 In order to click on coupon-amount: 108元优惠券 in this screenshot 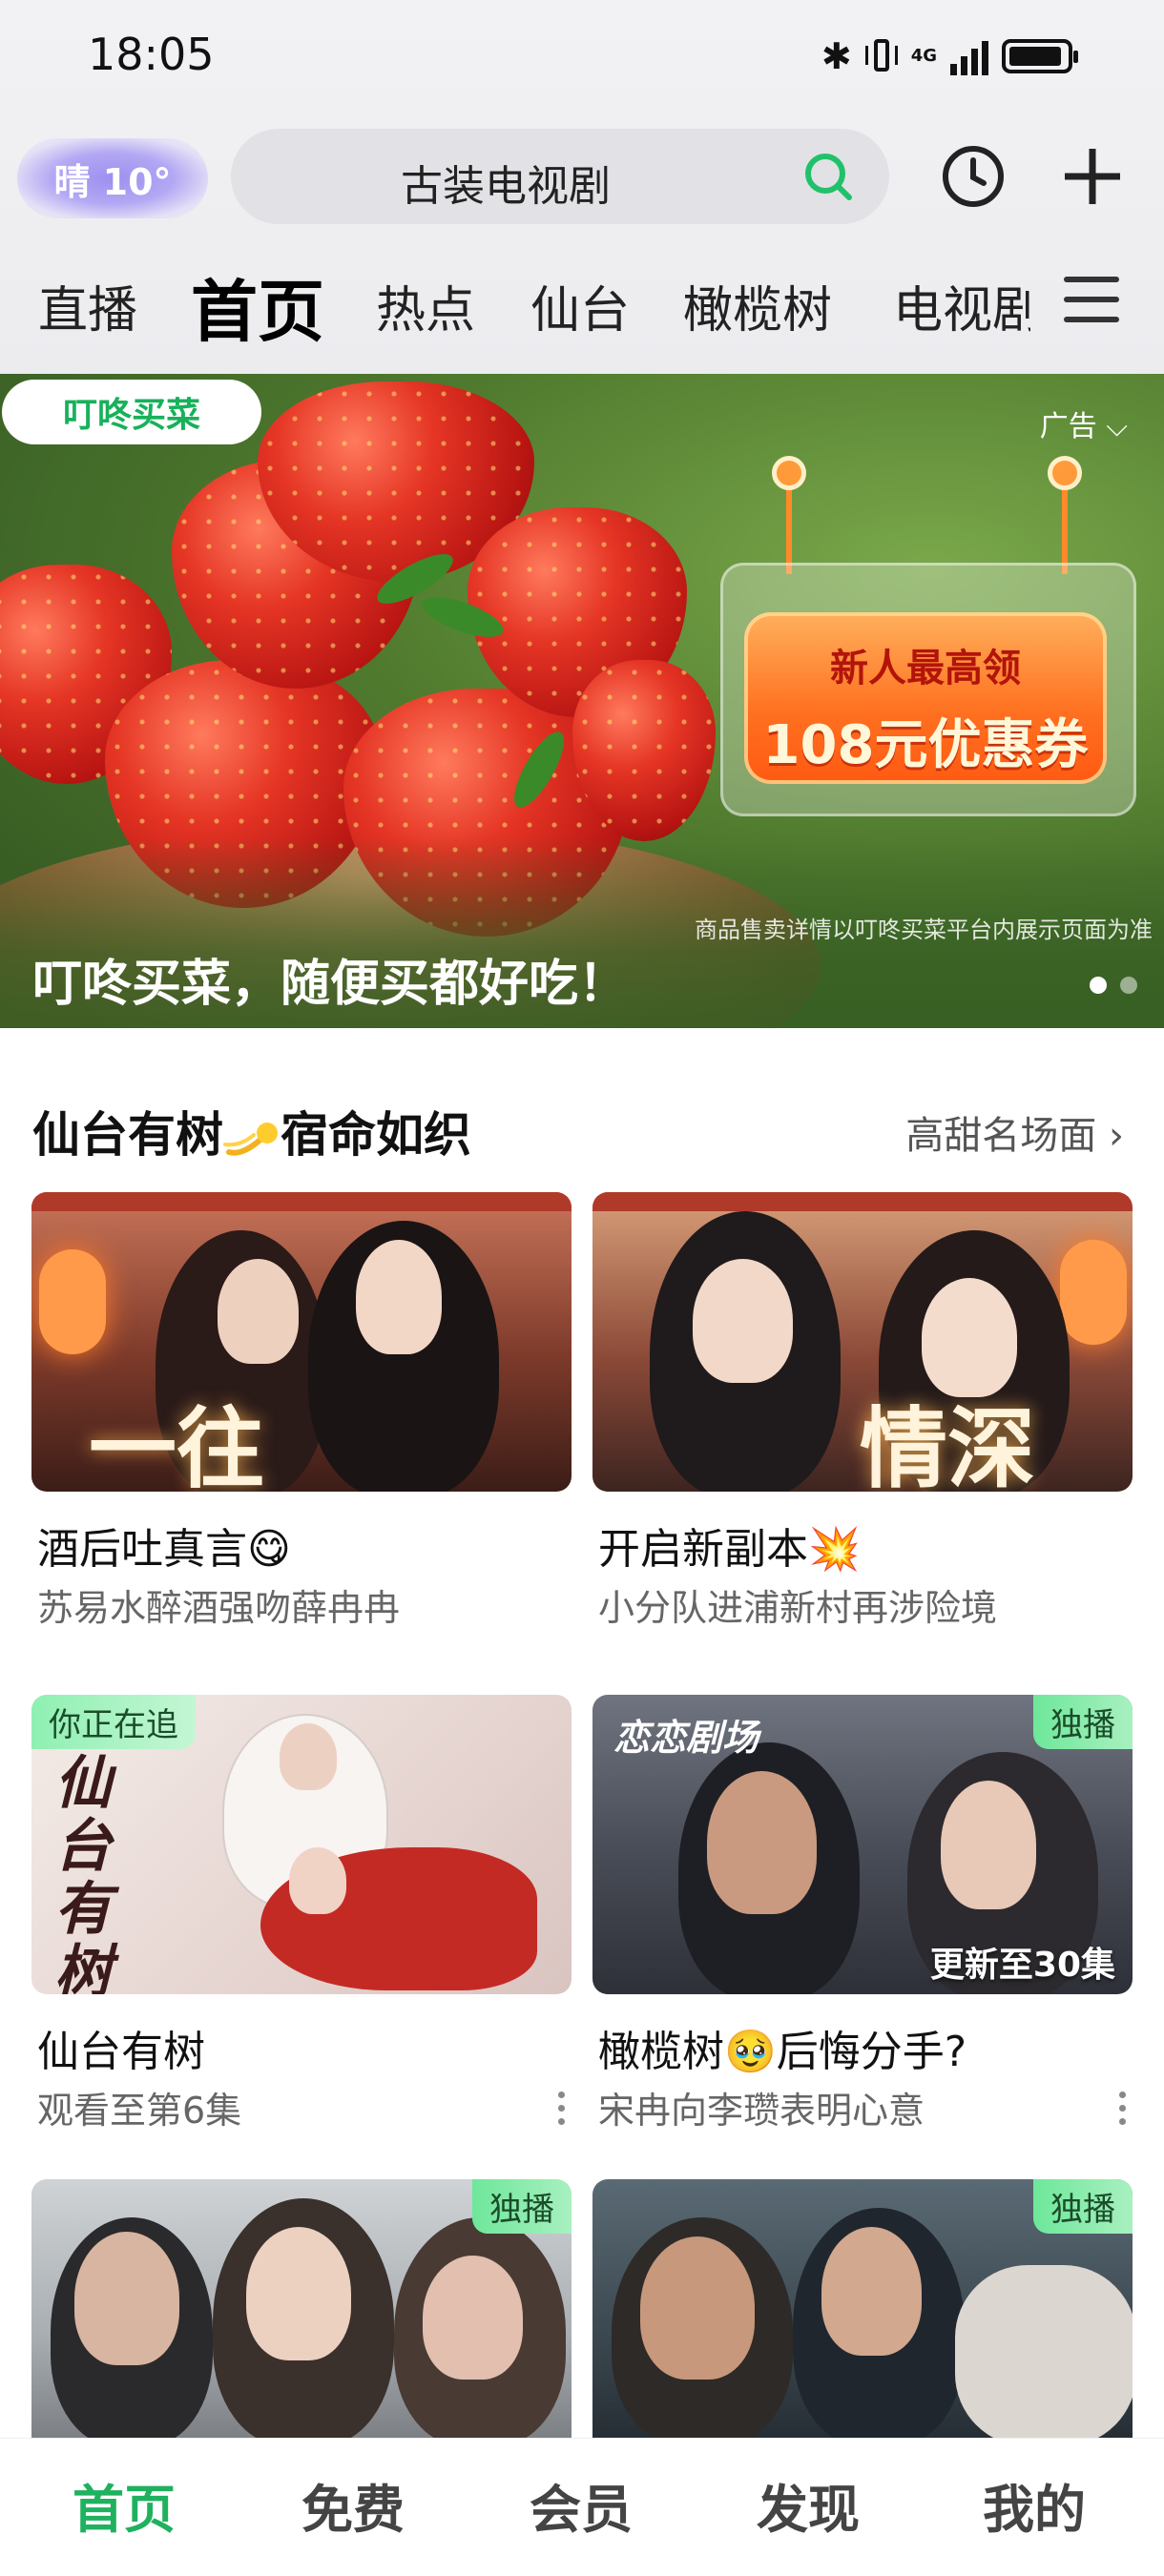, I will do `click(926, 745)`.